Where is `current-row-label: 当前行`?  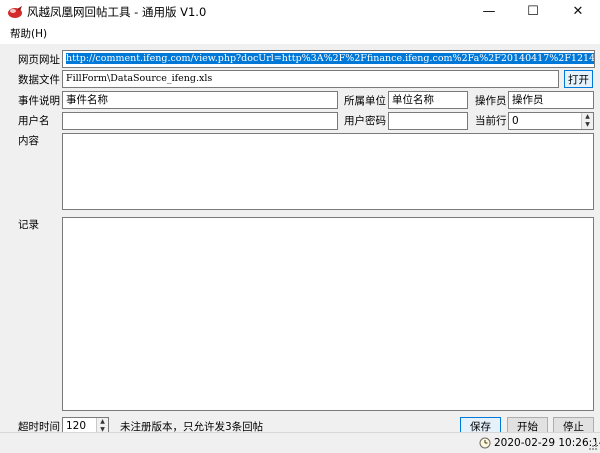 current-row-label: 当前行 is located at coordinates (491, 121).